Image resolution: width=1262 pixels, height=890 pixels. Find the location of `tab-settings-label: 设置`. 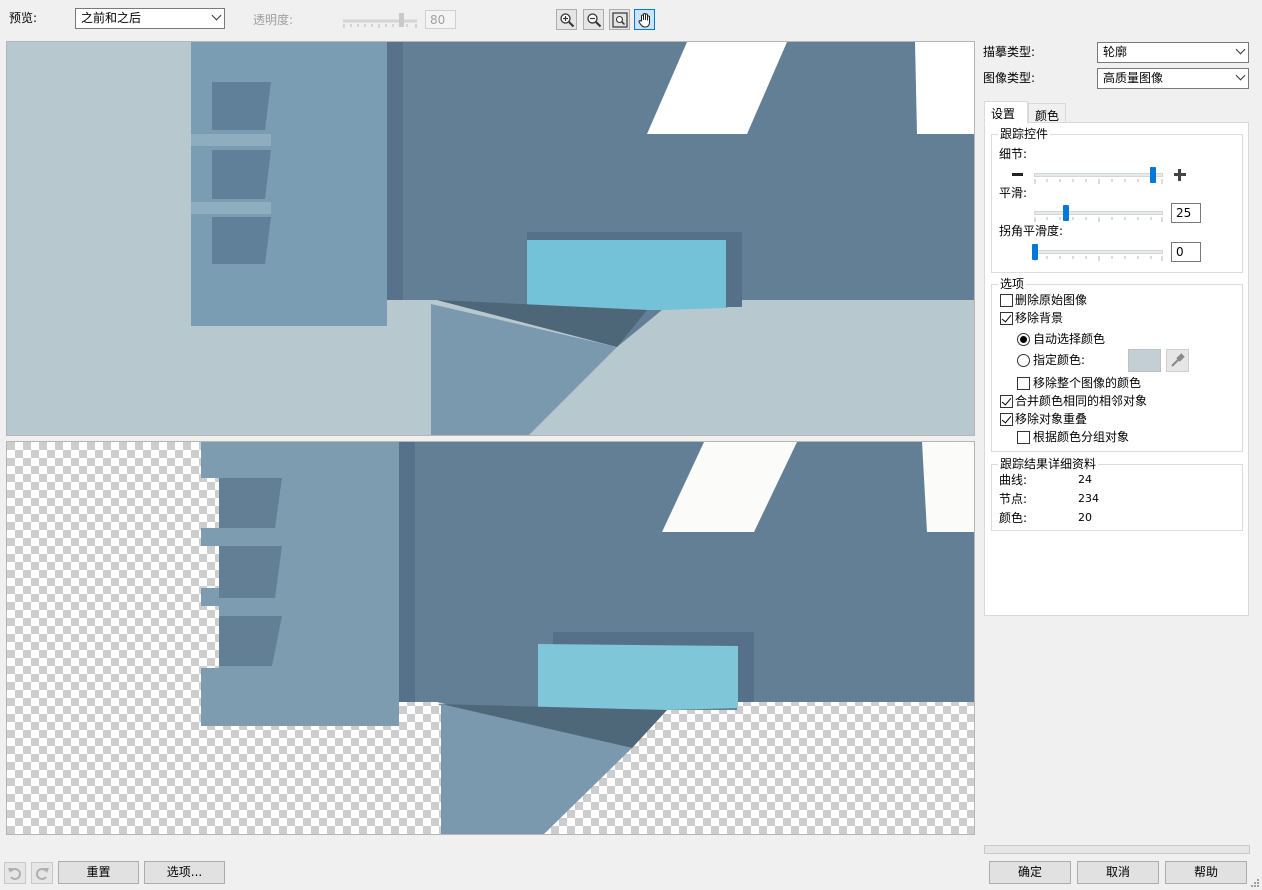

tab-settings-label: 设置 is located at coordinates (1003, 114).